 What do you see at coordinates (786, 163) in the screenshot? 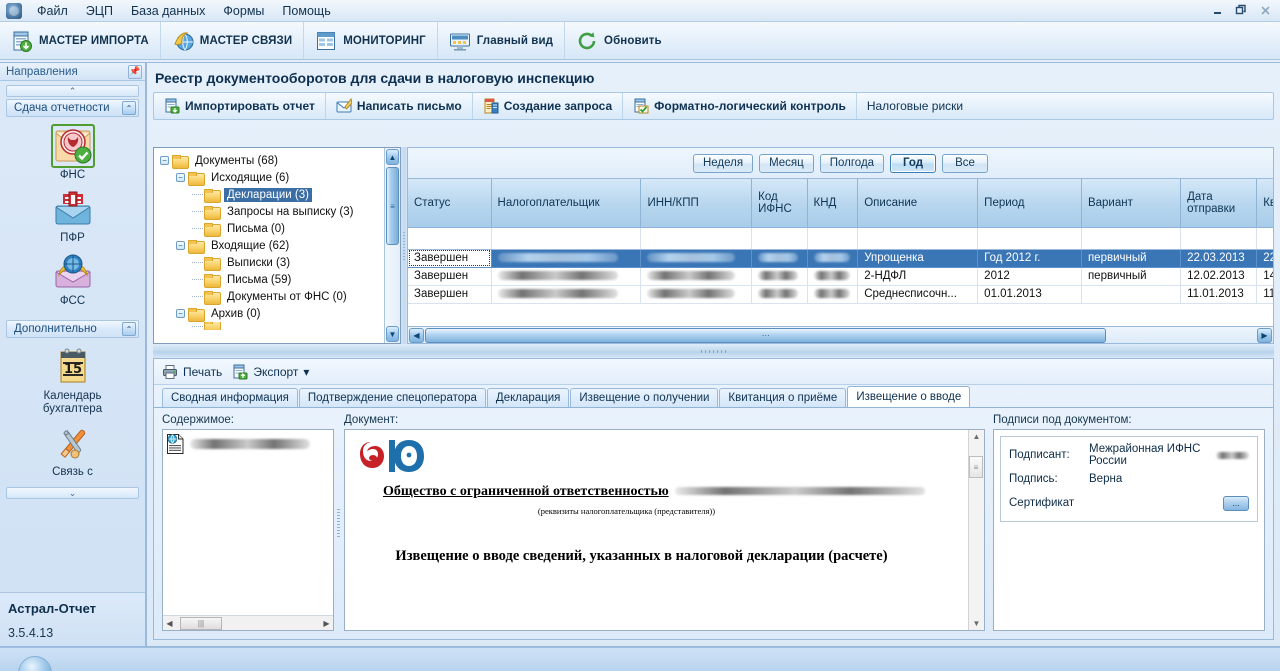
I see `filter-month-button: Месяц` at bounding box center [786, 163].